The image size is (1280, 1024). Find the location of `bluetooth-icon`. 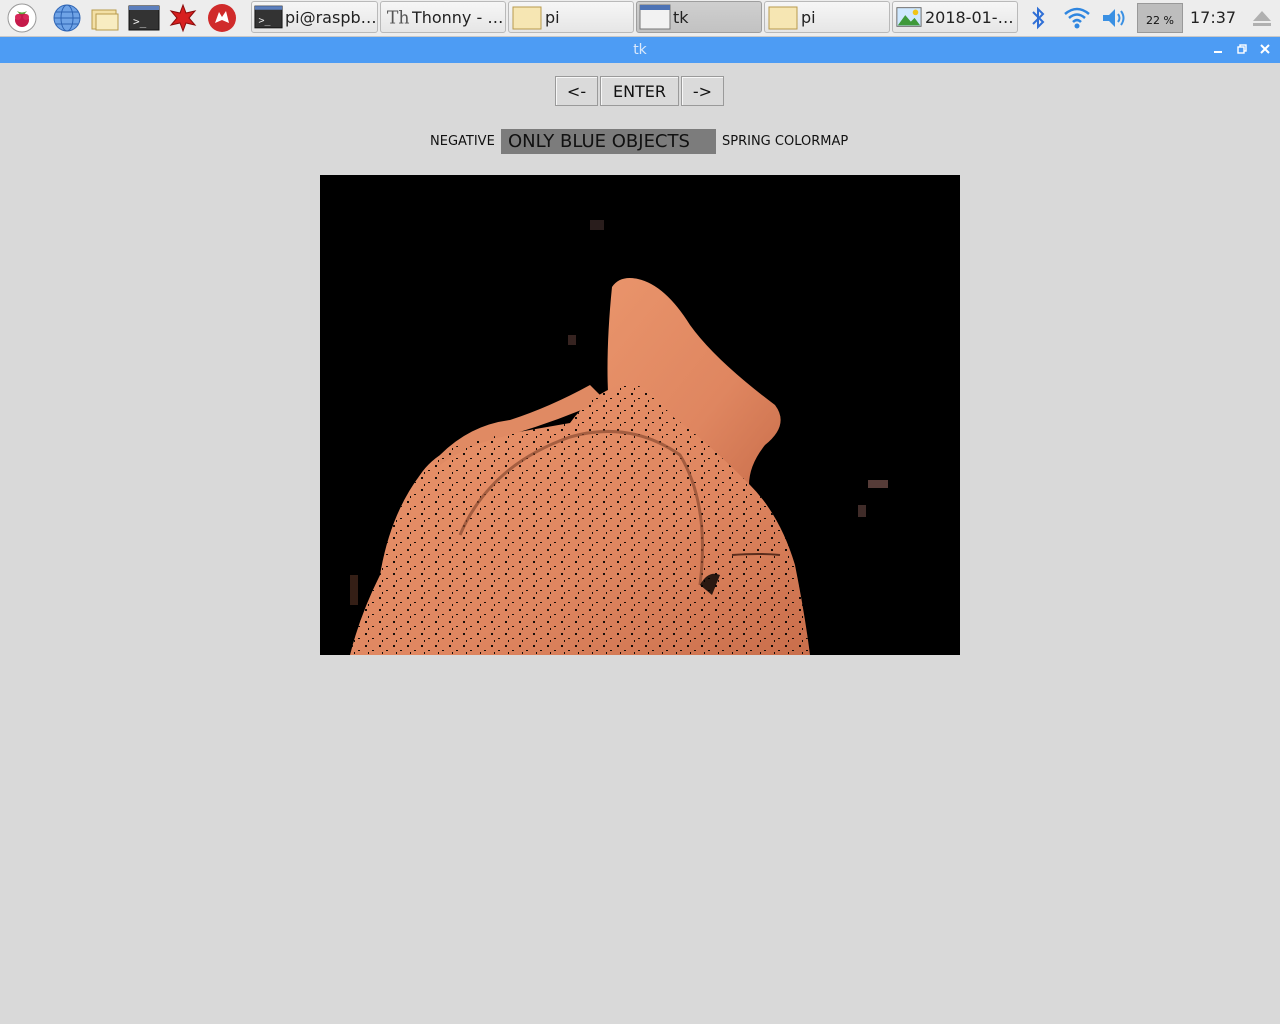

bluetooth-icon is located at coordinates (1038, 18).